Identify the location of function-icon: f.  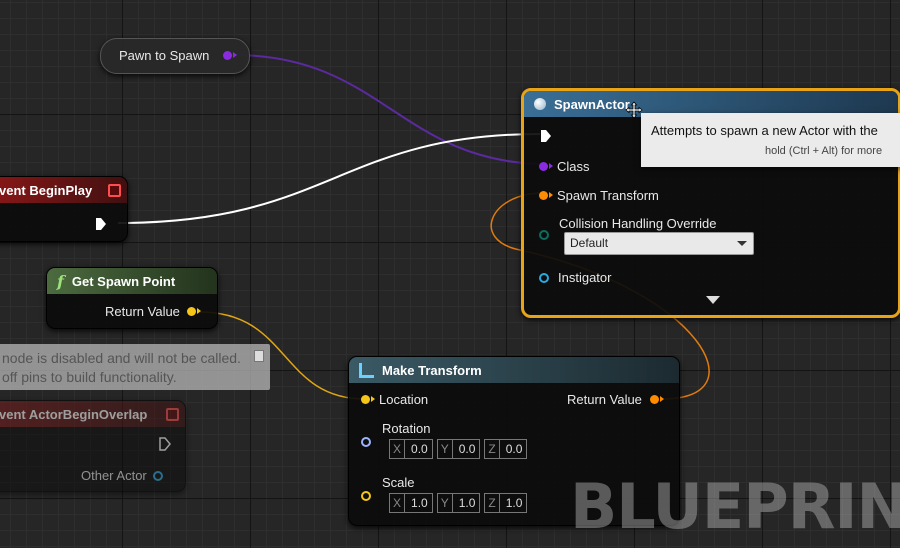
(60, 281).